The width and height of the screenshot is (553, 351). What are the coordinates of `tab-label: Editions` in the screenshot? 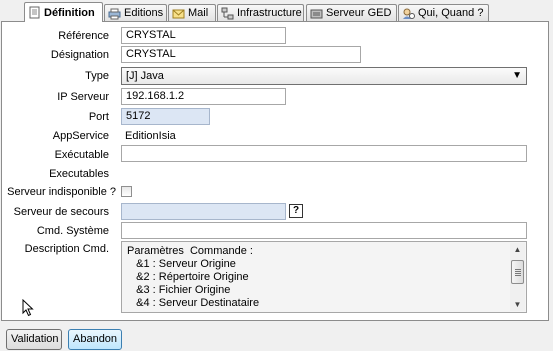 It's located at (144, 13).